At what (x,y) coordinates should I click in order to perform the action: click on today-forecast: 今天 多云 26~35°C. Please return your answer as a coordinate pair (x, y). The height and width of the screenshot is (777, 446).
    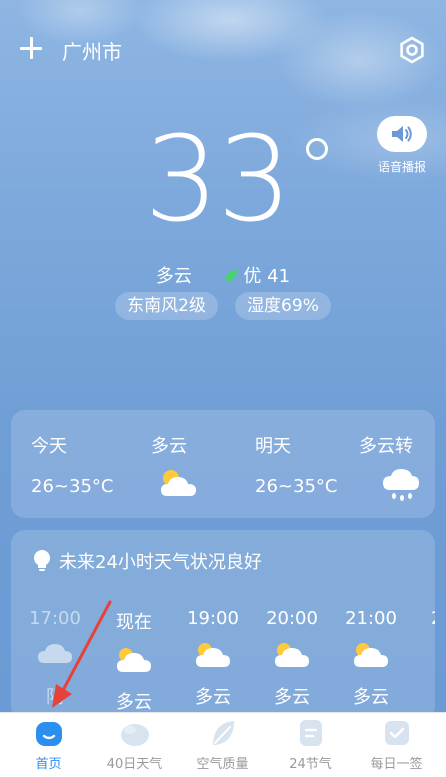
    Looking at the image, I should click on (126, 464).